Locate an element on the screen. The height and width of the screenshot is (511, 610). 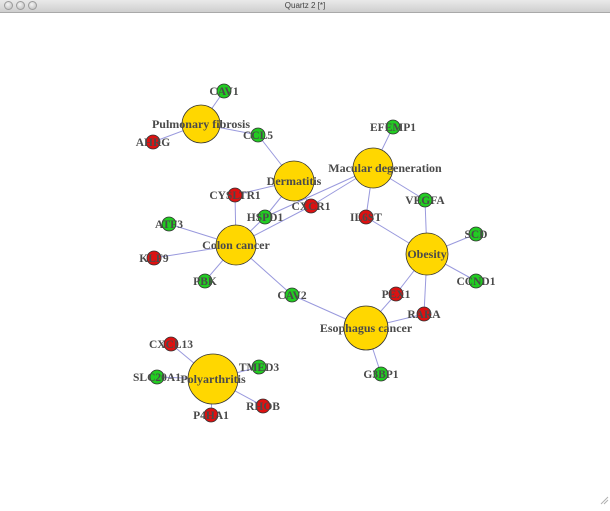
gene-label-cav1: CAV1 is located at coordinates (223, 92).